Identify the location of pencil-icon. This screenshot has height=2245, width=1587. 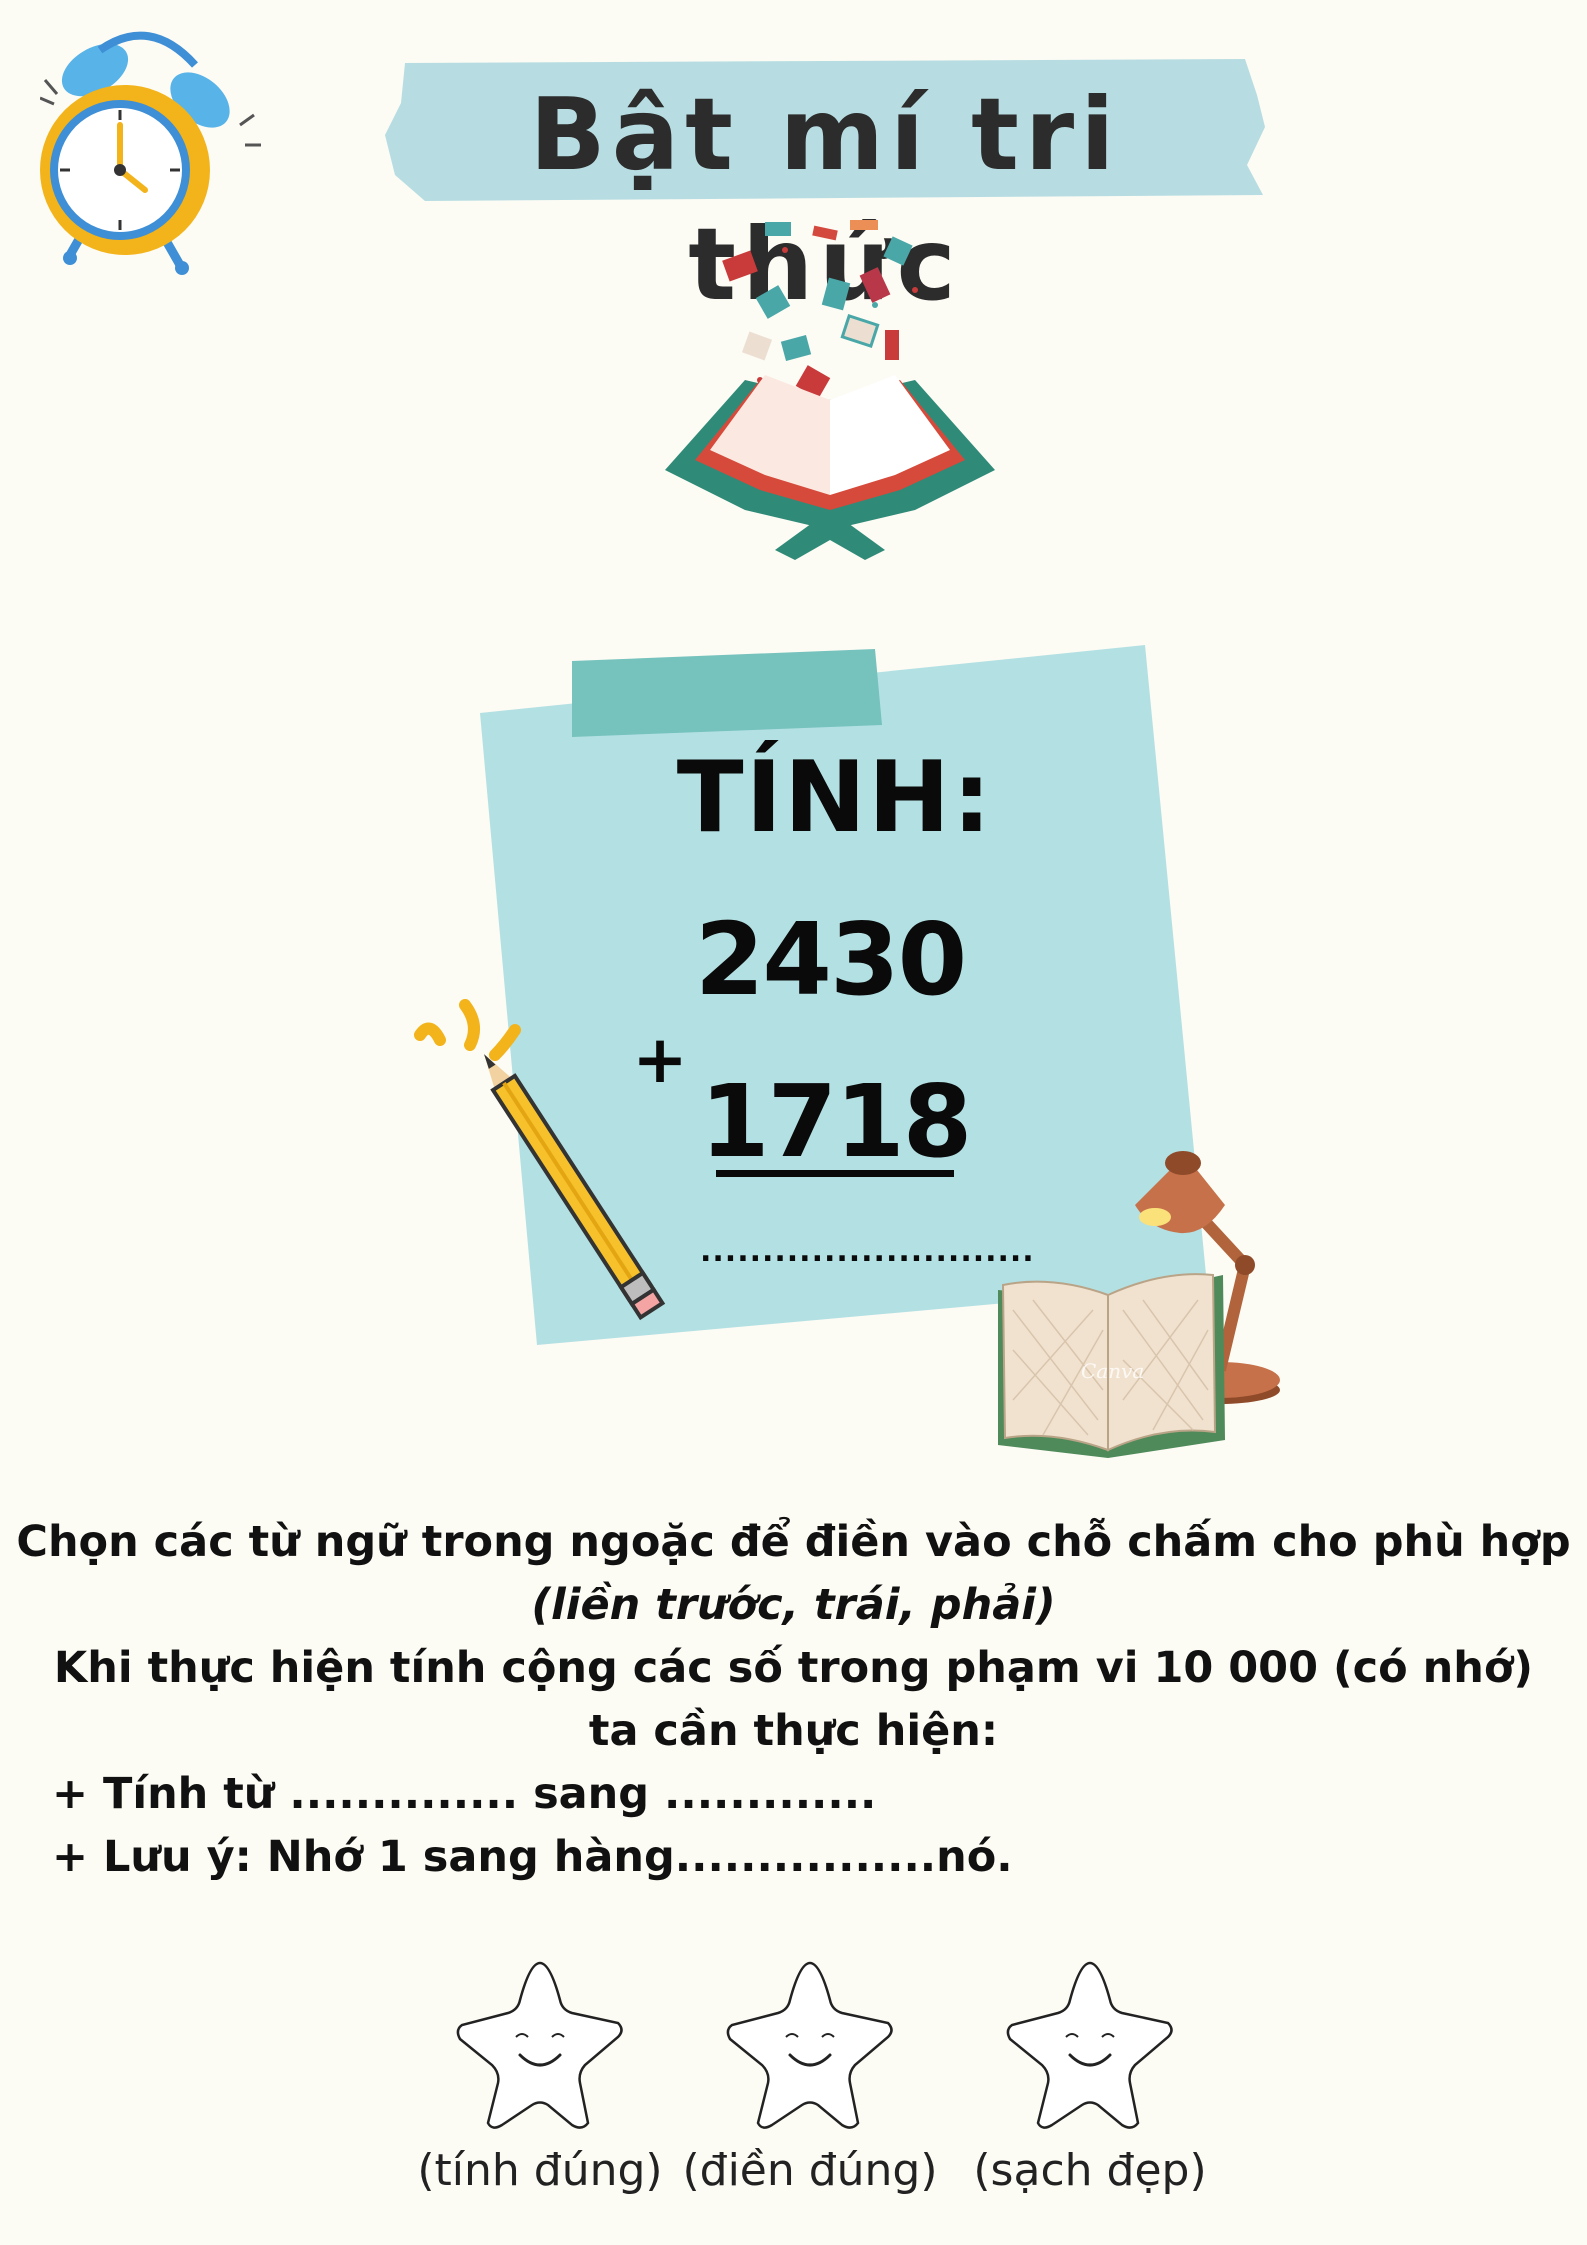
(540, 1160).